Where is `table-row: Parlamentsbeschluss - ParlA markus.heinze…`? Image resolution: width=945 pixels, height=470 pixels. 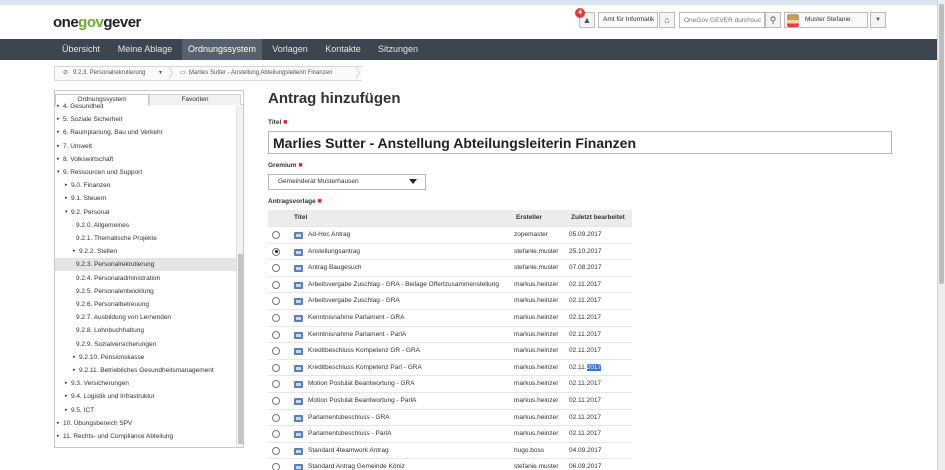 table-row: Parlamentsbeschluss - ParlA markus.heinze… is located at coordinates (450, 433).